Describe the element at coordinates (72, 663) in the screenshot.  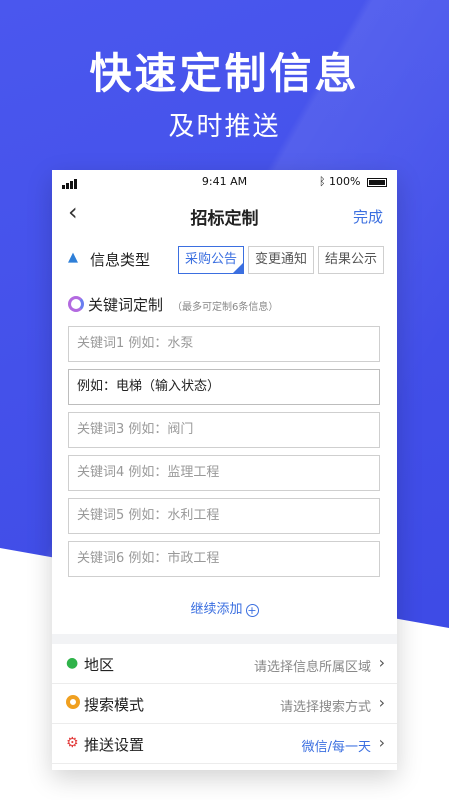
I see `location-pin-icon: ●` at that location.